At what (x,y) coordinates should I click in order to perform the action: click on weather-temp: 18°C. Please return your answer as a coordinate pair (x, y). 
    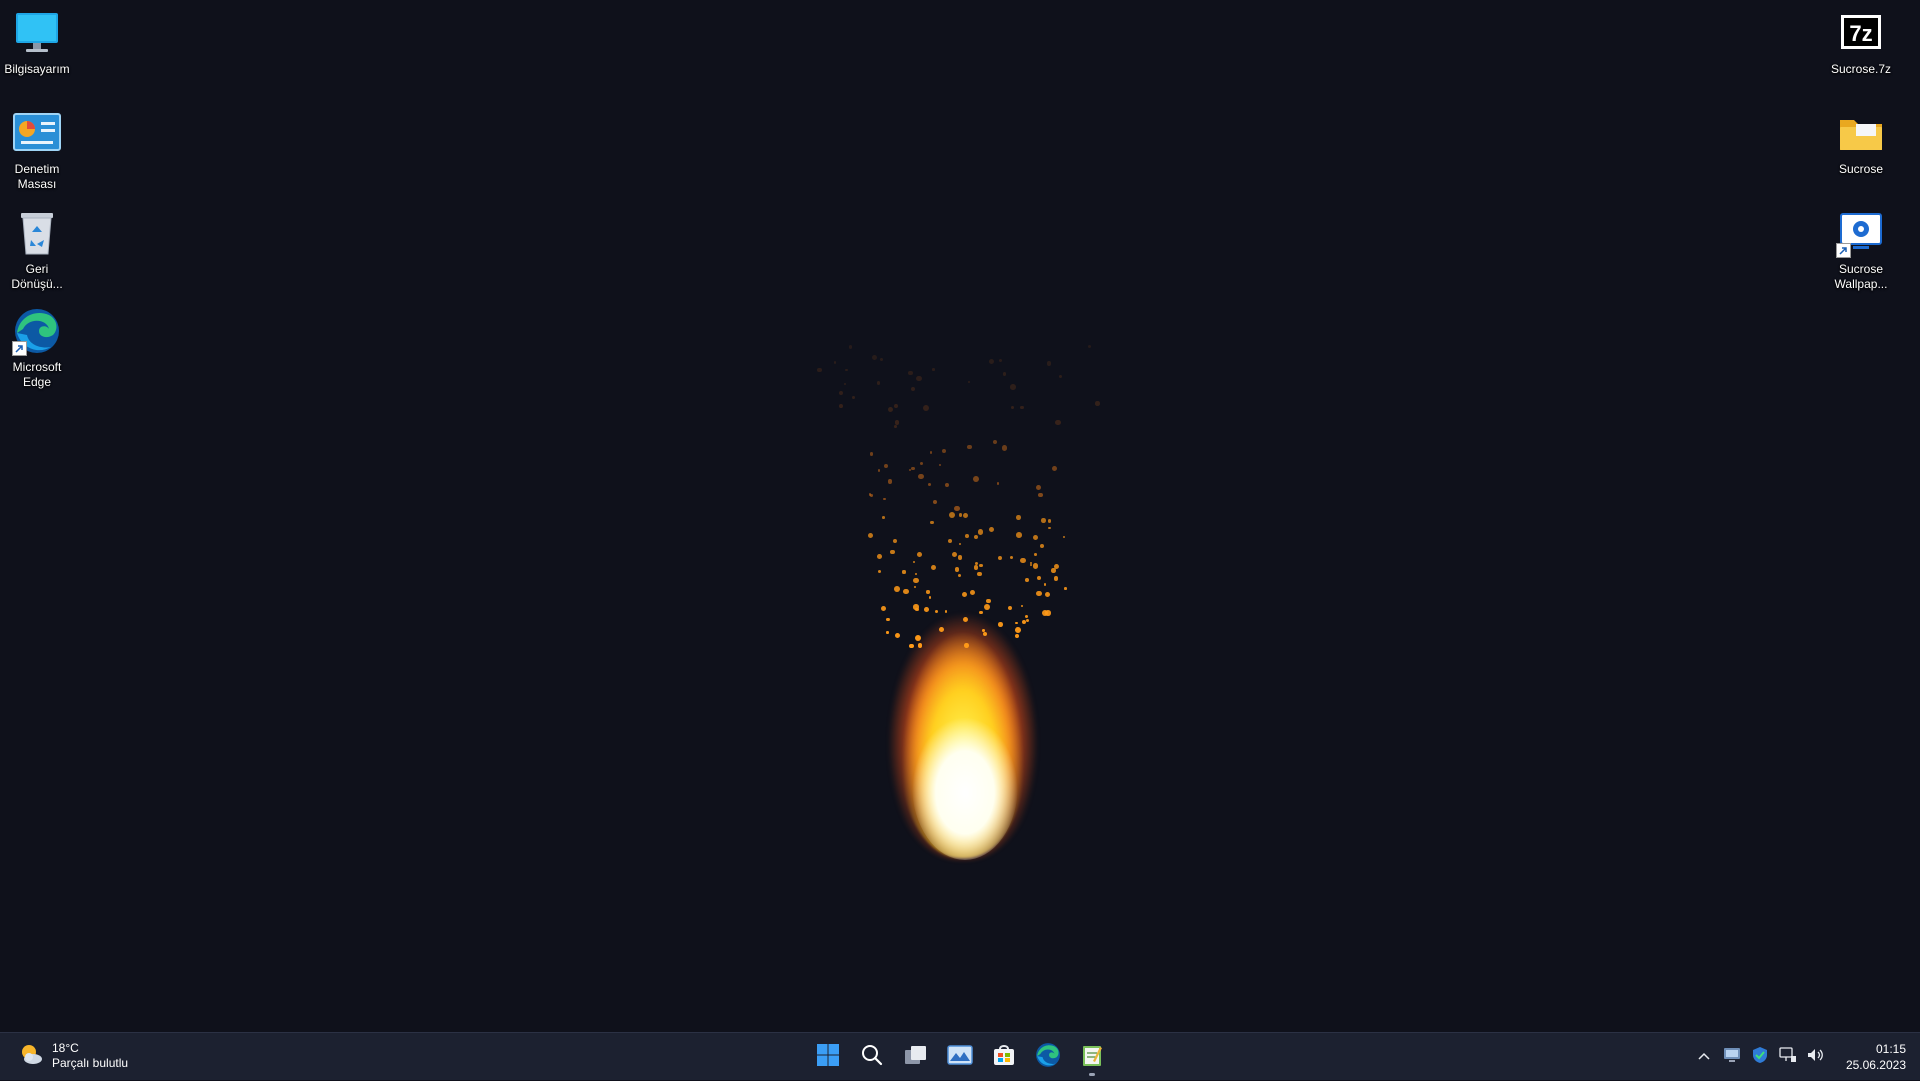
    Looking at the image, I should click on (65, 1048).